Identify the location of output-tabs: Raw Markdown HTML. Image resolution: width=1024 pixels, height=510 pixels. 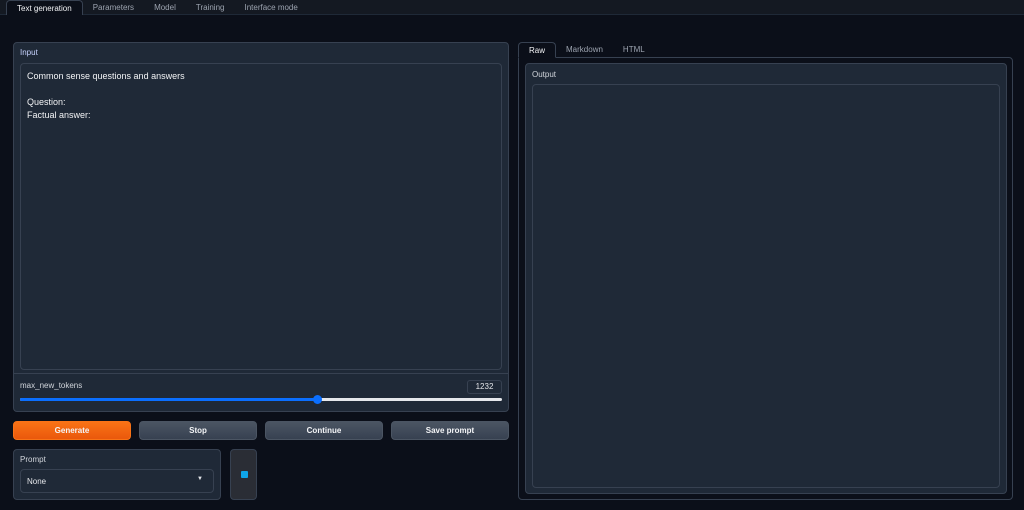
(586, 50).